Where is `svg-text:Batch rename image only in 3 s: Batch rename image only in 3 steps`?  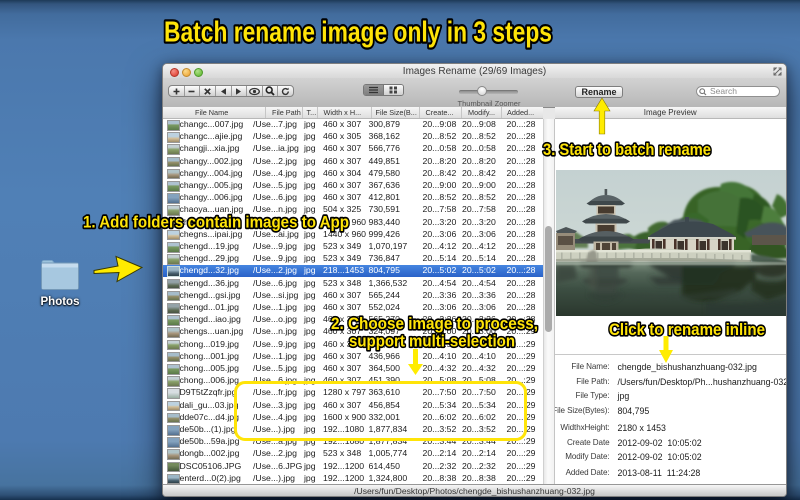
svg-text:Batch rename image only in 3 s: Batch rename image only in 3 steps is located at coordinates (358, 33).